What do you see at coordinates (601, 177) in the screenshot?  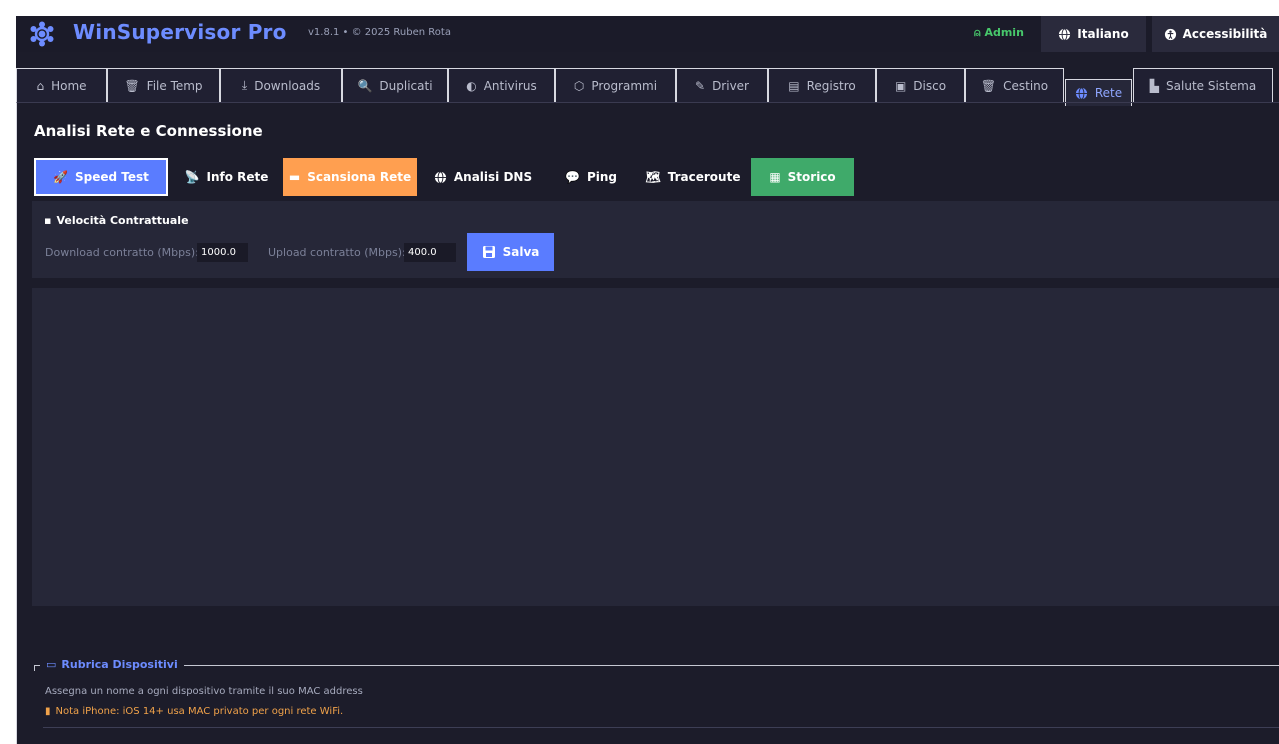 I see `subtab-label: Ping` at bounding box center [601, 177].